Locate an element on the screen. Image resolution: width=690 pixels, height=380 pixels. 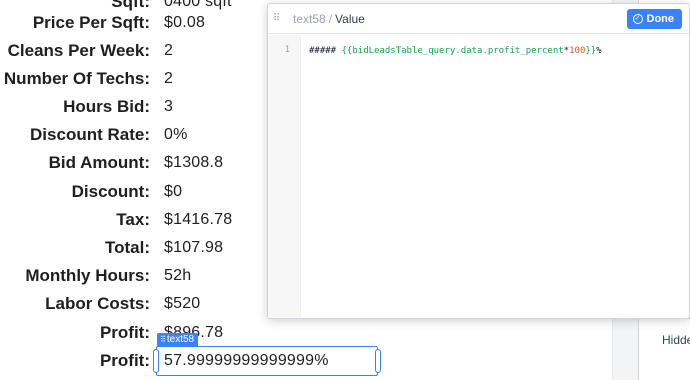
code-suffix: % is located at coordinates (599, 51).